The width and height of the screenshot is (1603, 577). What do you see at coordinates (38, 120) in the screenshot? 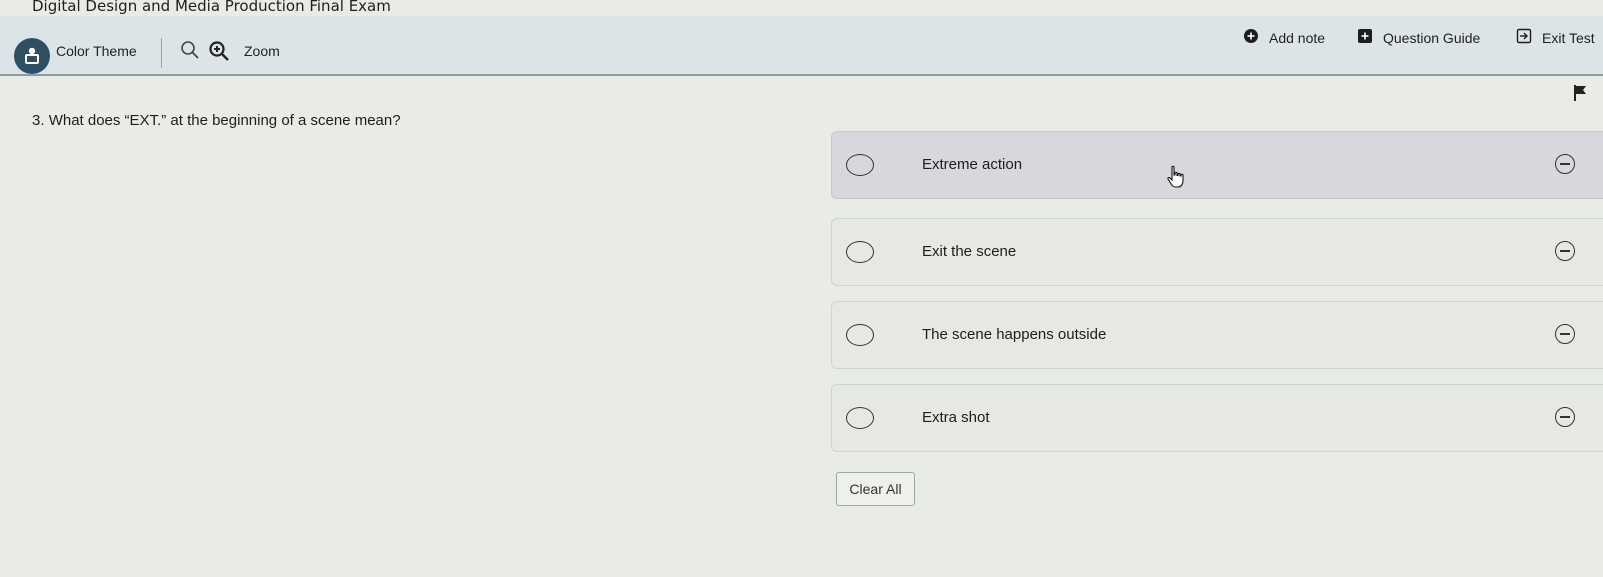
I see `question-number: 3.` at bounding box center [38, 120].